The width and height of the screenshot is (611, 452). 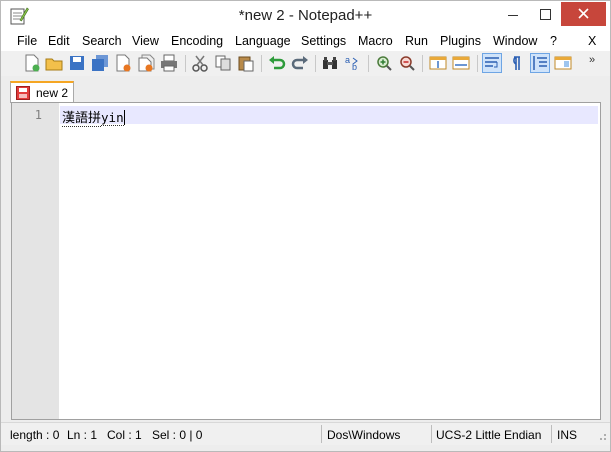 What do you see at coordinates (460, 41) in the screenshot?
I see `menu-plugins: Plugins` at bounding box center [460, 41].